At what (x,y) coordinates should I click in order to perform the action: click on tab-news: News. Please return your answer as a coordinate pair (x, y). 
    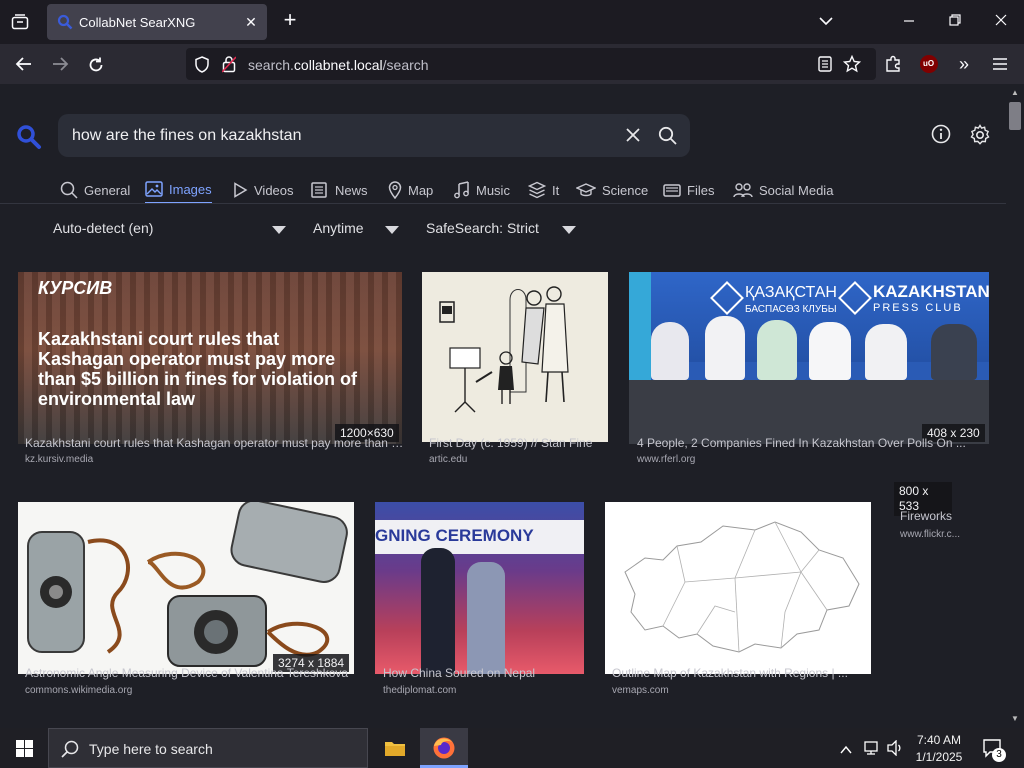
    Looking at the image, I should click on (339, 190).